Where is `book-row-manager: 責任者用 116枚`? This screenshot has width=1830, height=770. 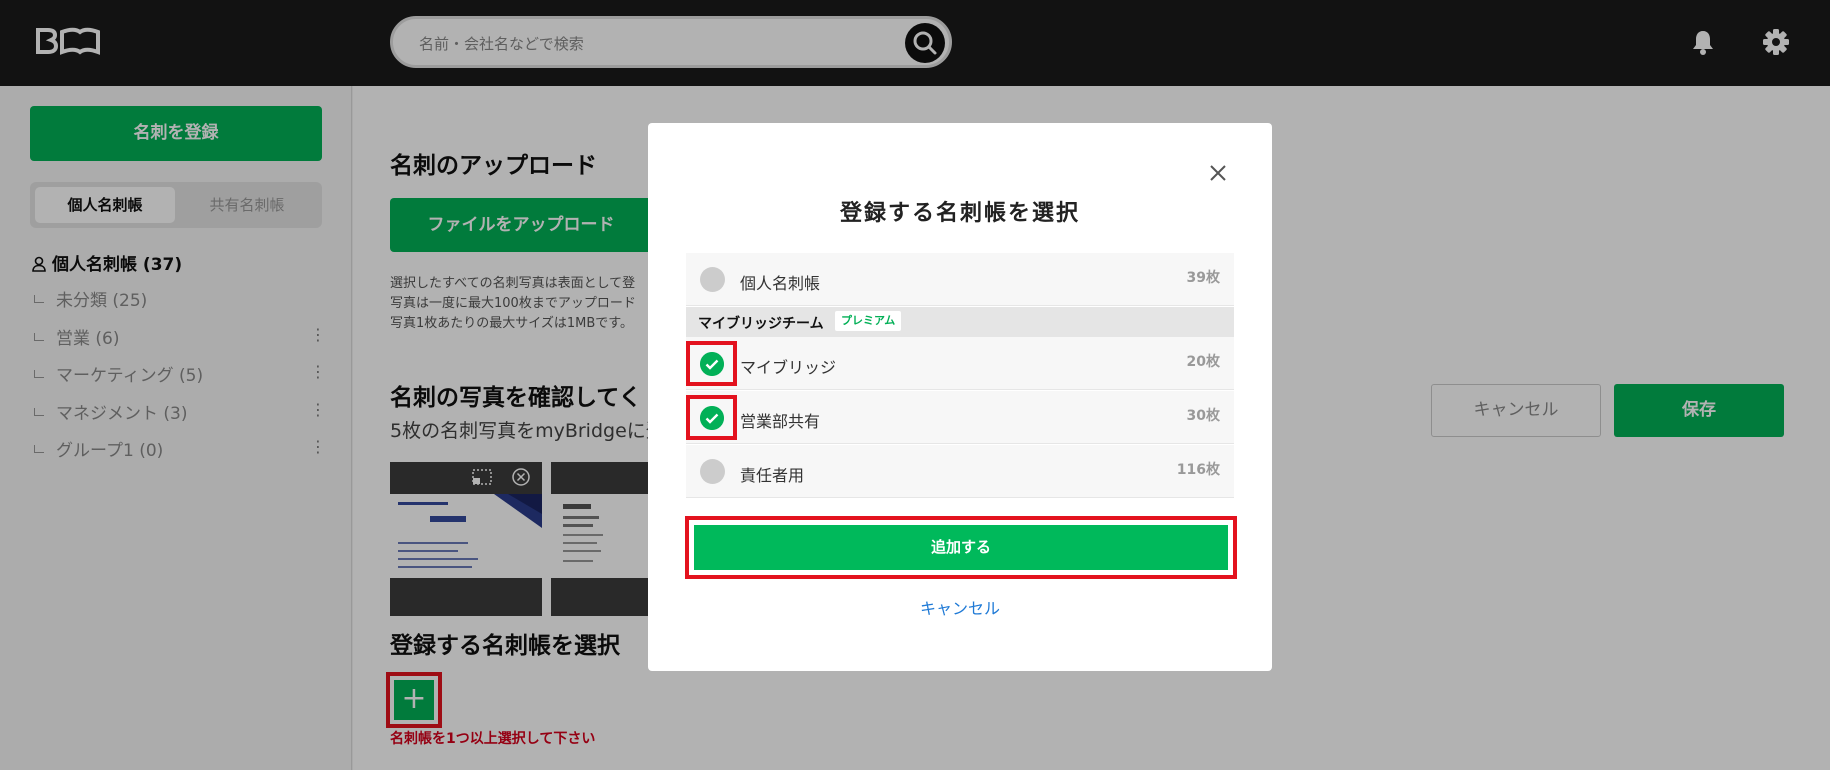 book-row-manager: 責任者用 116枚 is located at coordinates (960, 471).